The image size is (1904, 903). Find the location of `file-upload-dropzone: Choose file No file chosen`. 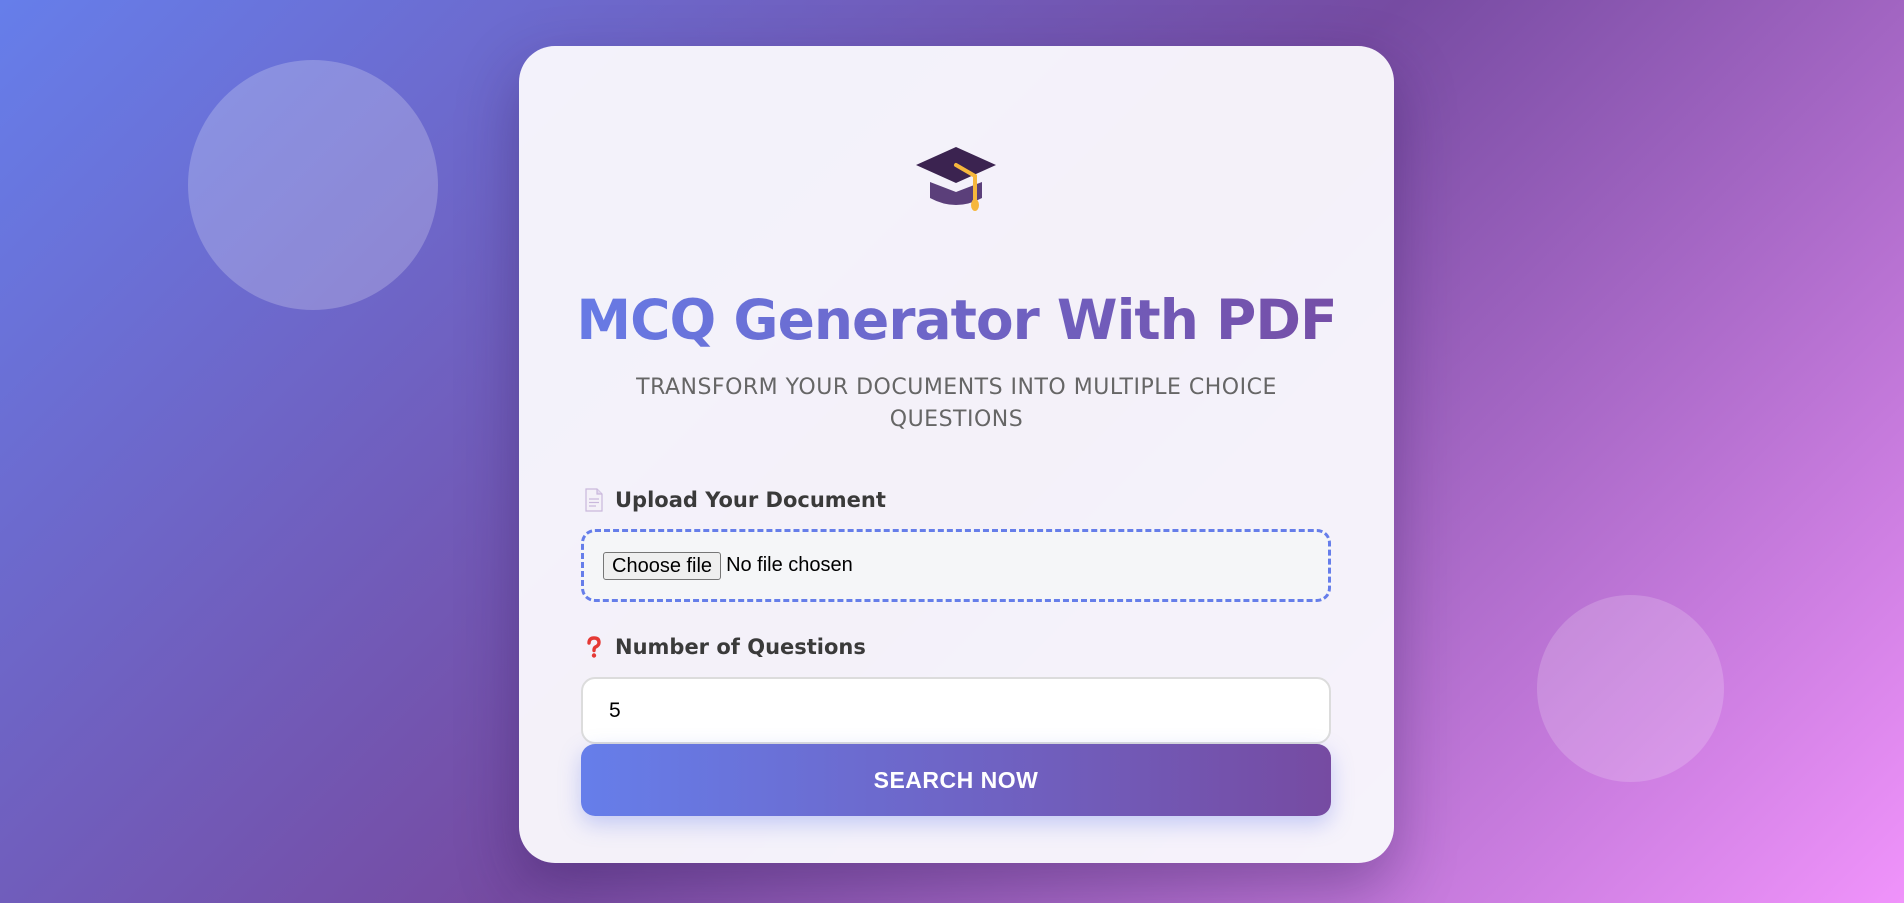

file-upload-dropzone: Choose file No file chosen is located at coordinates (956, 565).